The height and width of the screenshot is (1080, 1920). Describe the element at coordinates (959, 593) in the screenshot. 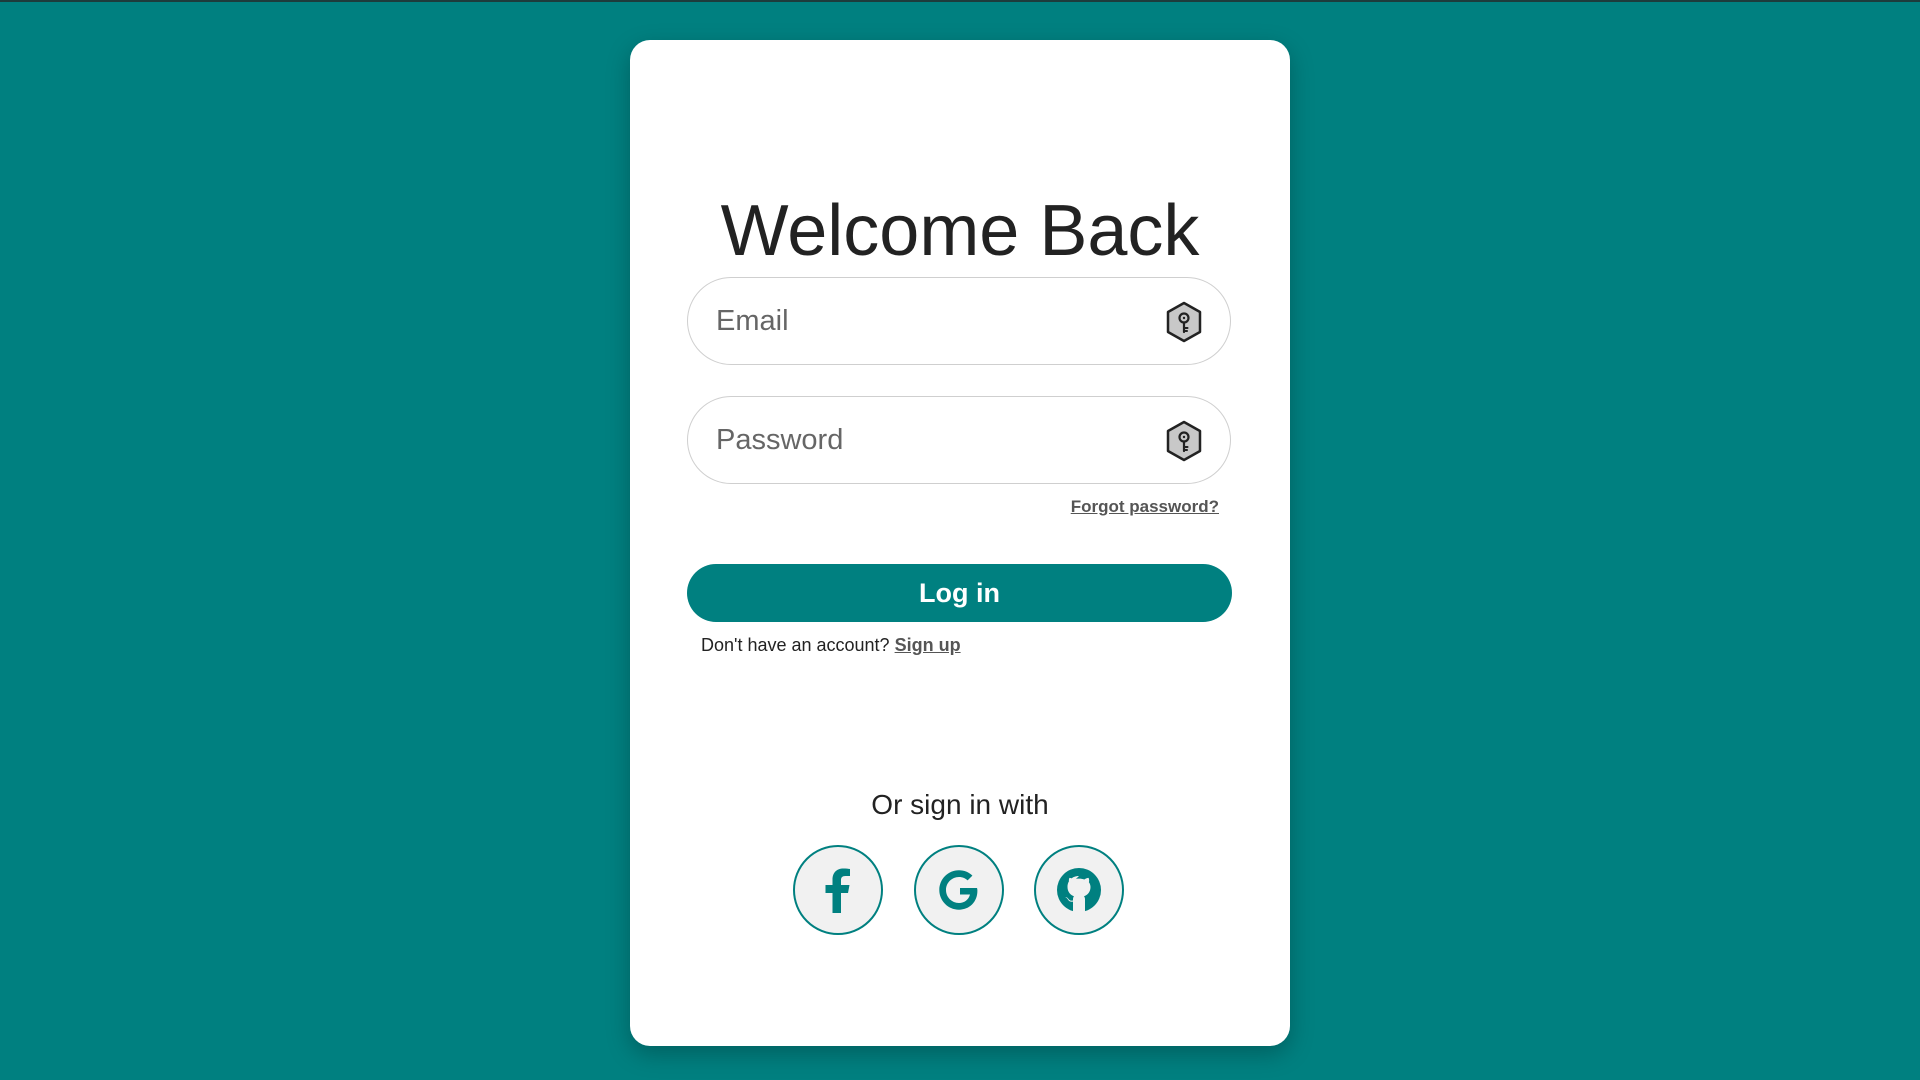

I see `login-button: Log in` at that location.